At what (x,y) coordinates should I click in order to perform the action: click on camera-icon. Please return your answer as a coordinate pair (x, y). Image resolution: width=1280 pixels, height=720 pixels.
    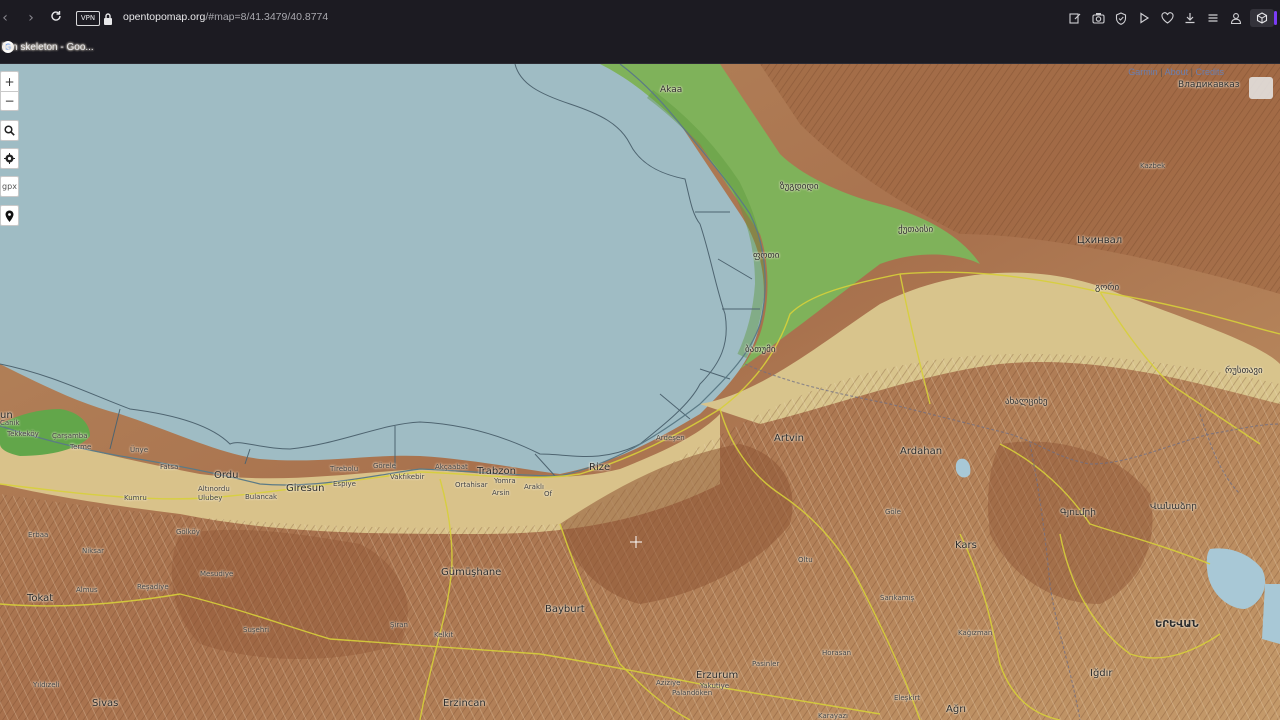
    Looking at the image, I should click on (1098, 18).